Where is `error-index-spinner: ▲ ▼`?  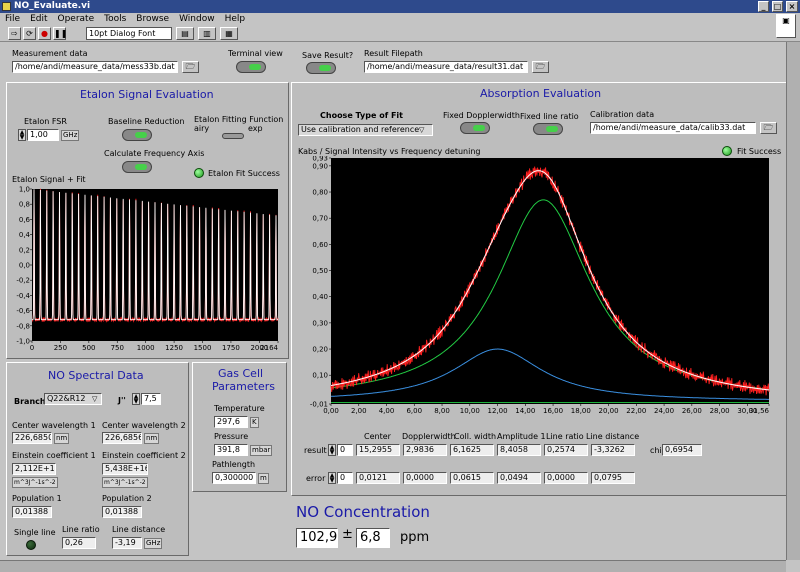
error-index-spinner: ▲ ▼ is located at coordinates (332, 478).